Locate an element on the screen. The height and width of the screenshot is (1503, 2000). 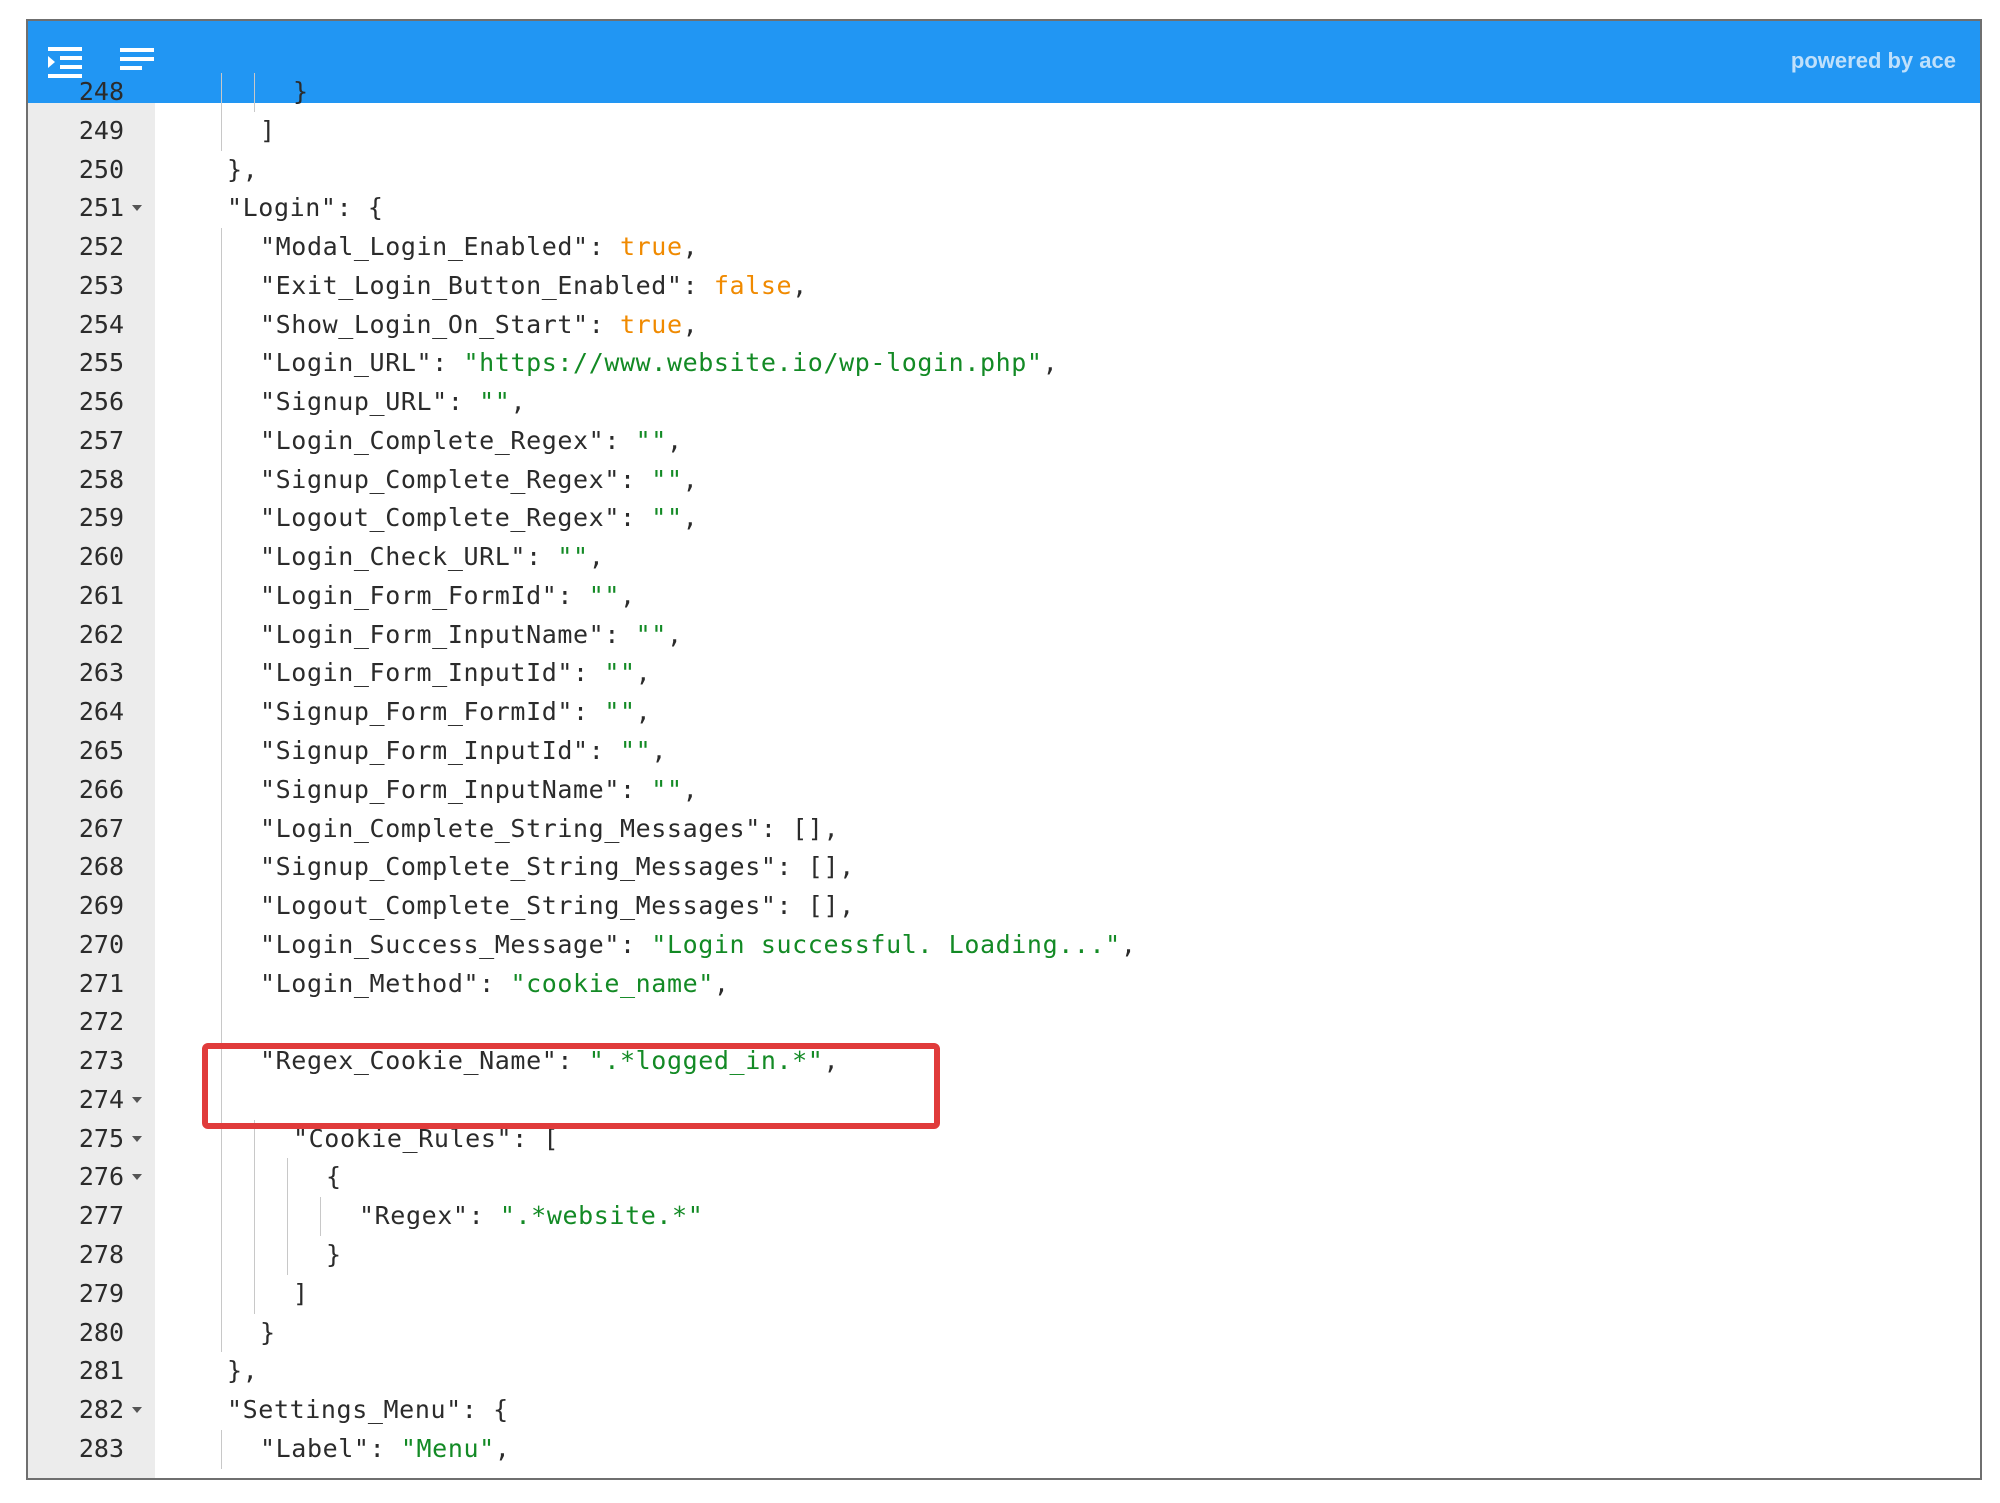
code-line: 258 "Signup_Complete_Regex": "", is located at coordinates (1004, 480).